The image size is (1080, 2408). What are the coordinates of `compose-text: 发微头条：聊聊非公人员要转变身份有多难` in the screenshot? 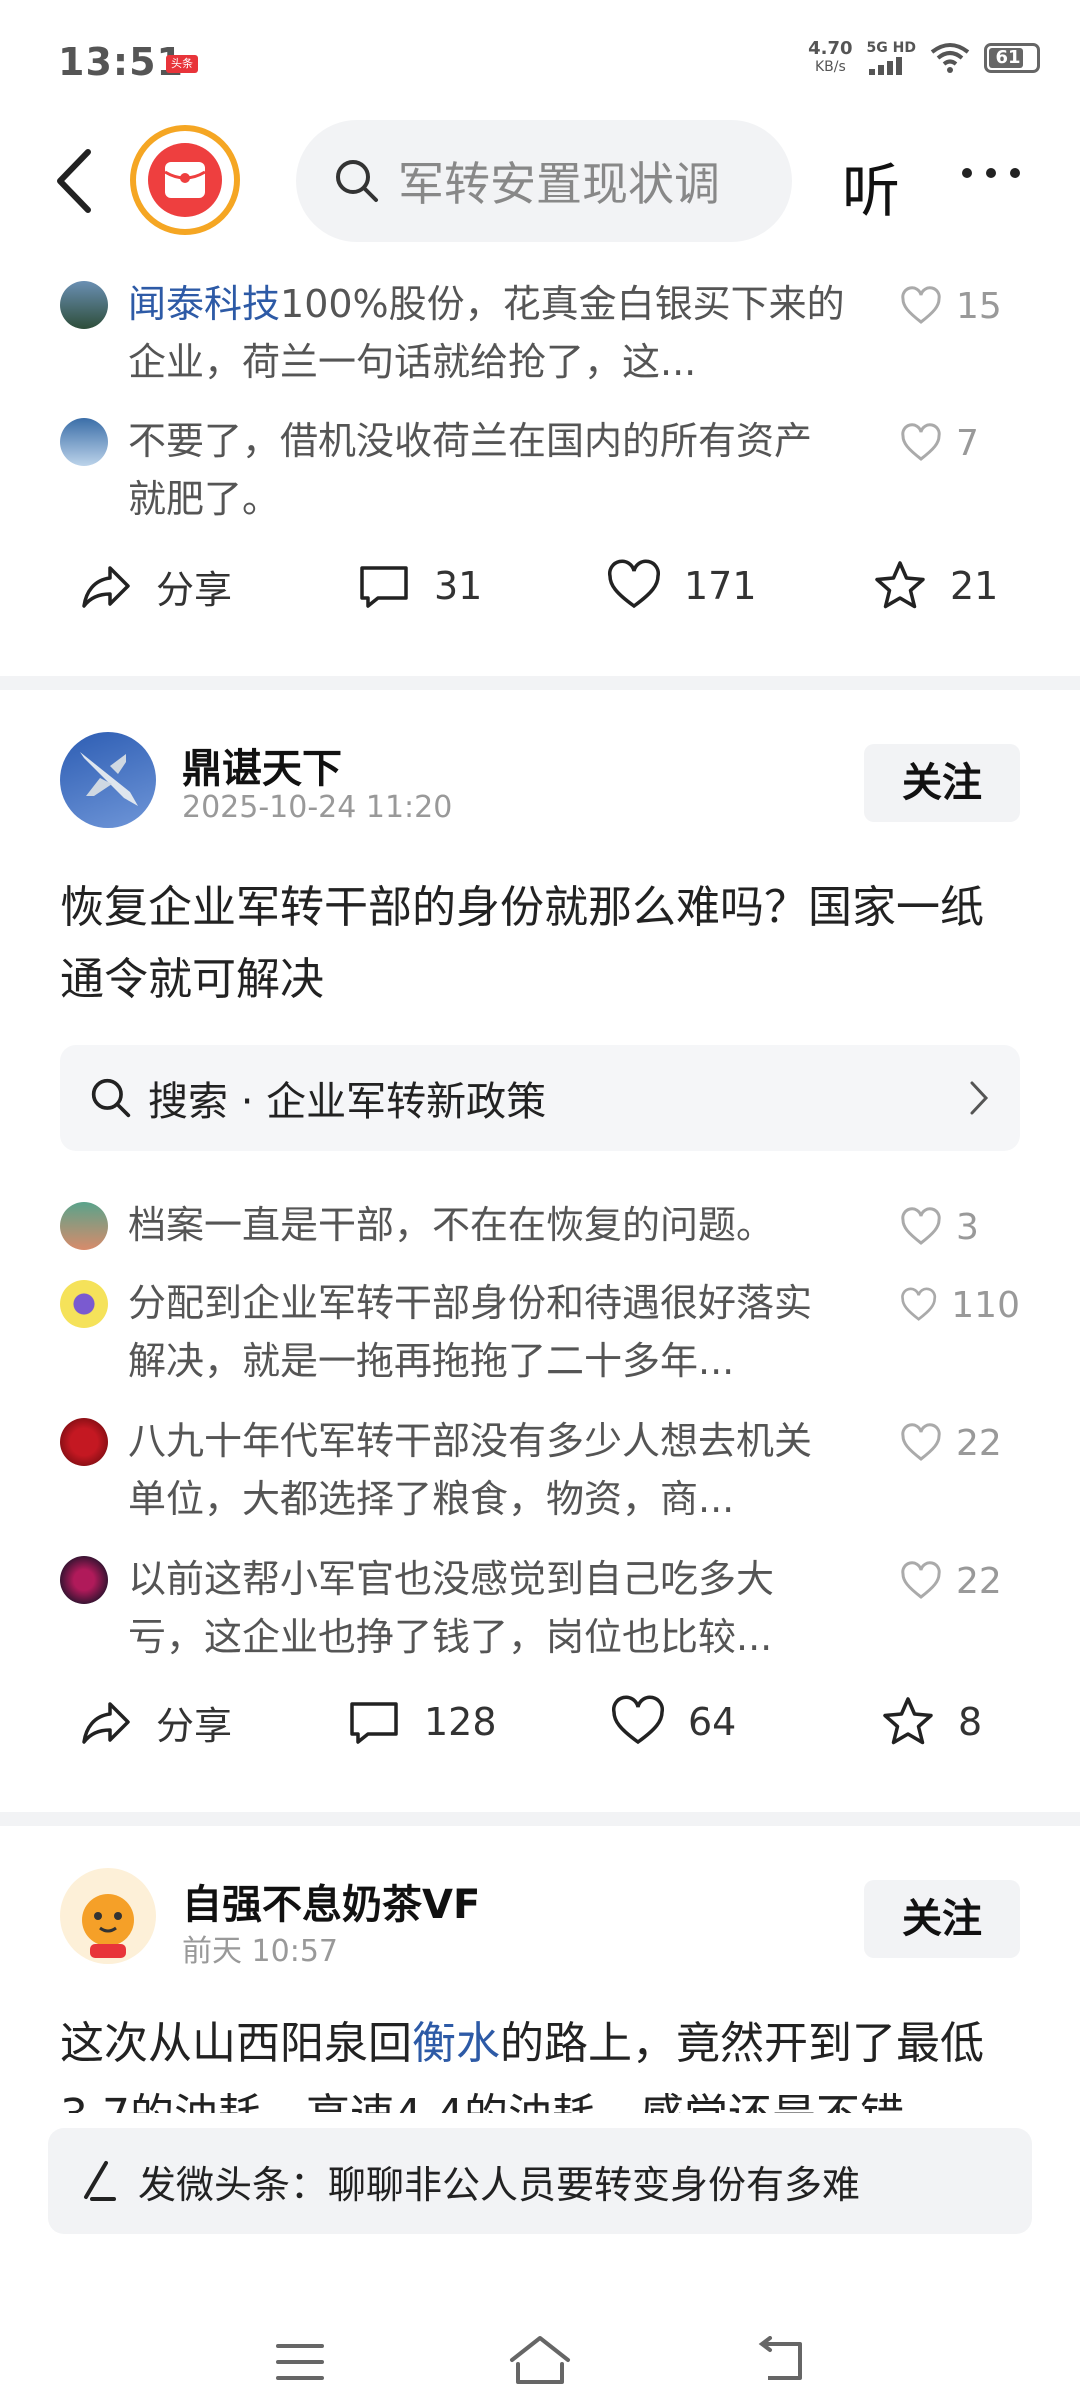 It's located at (499, 2184).